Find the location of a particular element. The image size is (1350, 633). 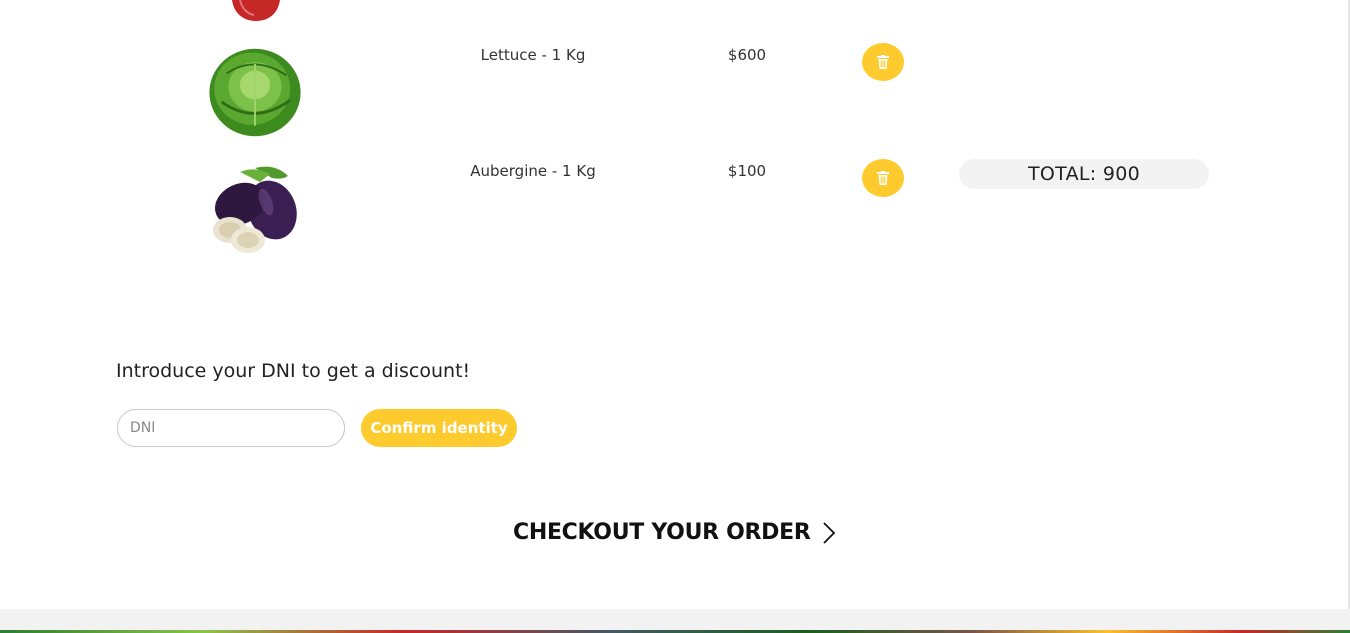

aubergine-icon is located at coordinates (255, 209).